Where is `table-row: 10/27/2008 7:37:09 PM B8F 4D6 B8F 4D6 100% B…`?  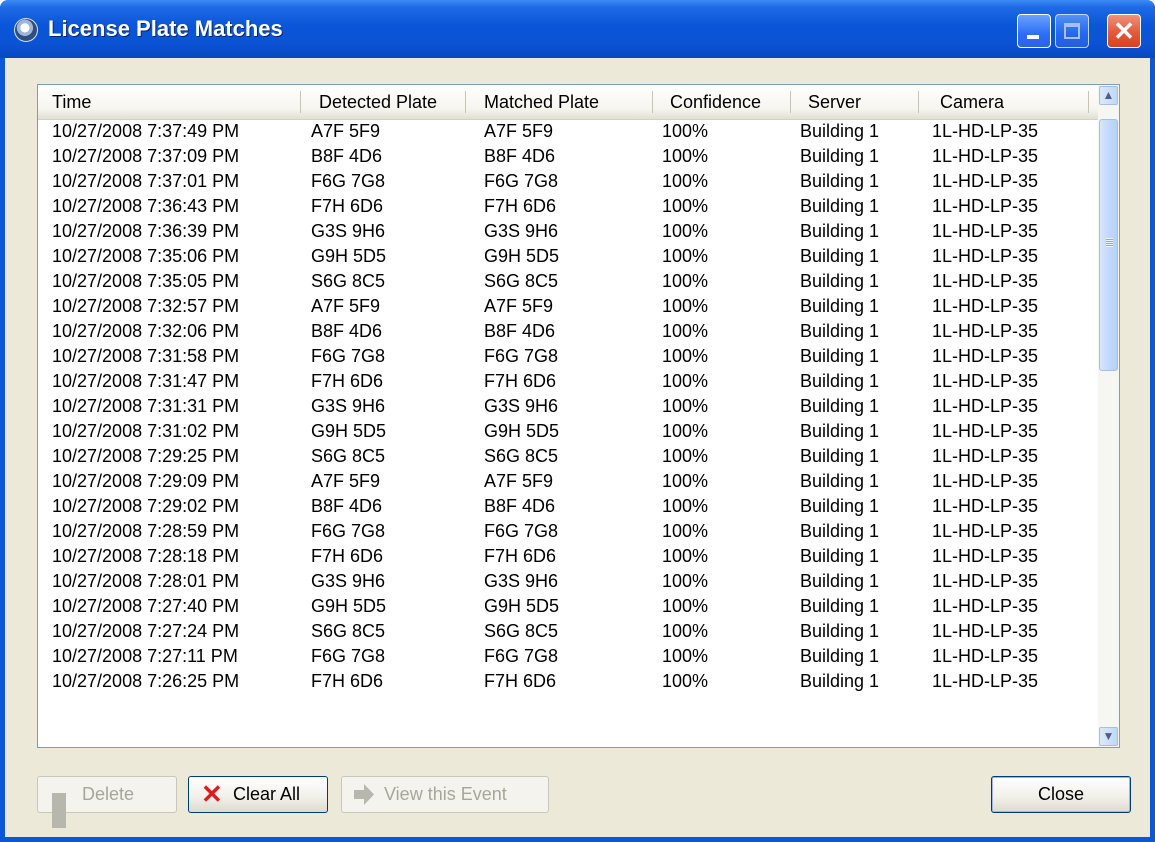
table-row: 10/27/2008 7:37:09 PM B8F 4D6 B8F 4D6 100% B… is located at coordinates (569, 156).